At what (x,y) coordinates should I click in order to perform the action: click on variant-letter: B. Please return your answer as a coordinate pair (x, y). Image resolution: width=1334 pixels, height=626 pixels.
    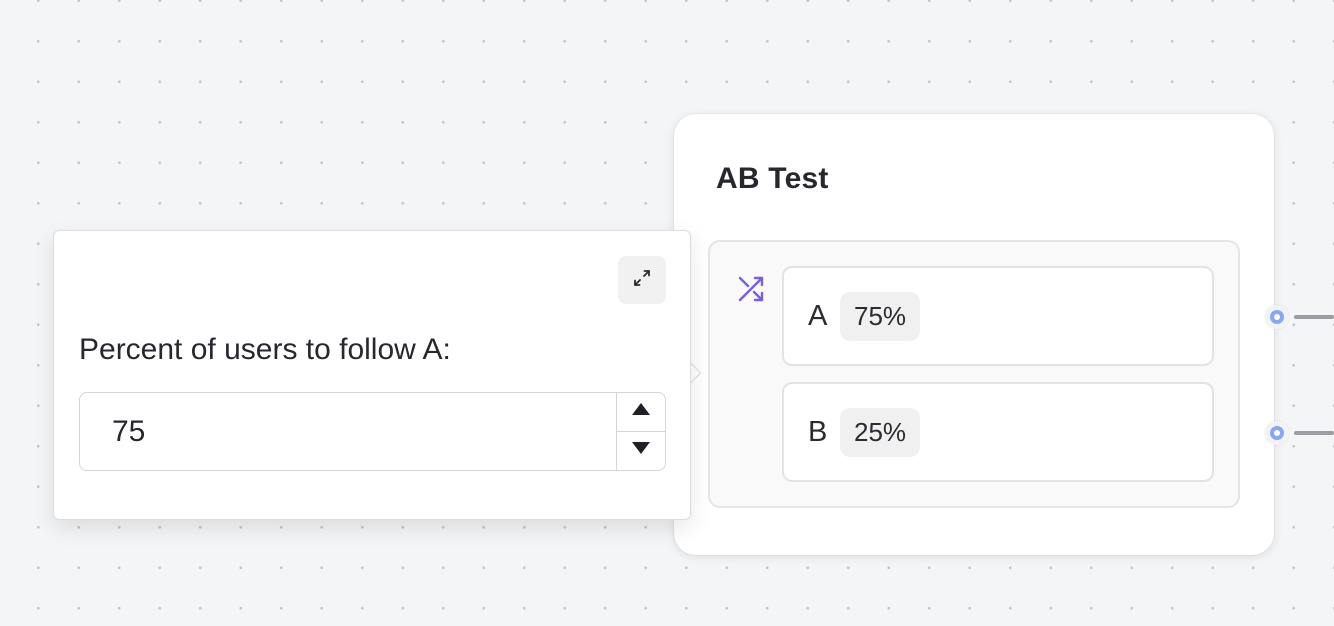
    Looking at the image, I should click on (818, 431).